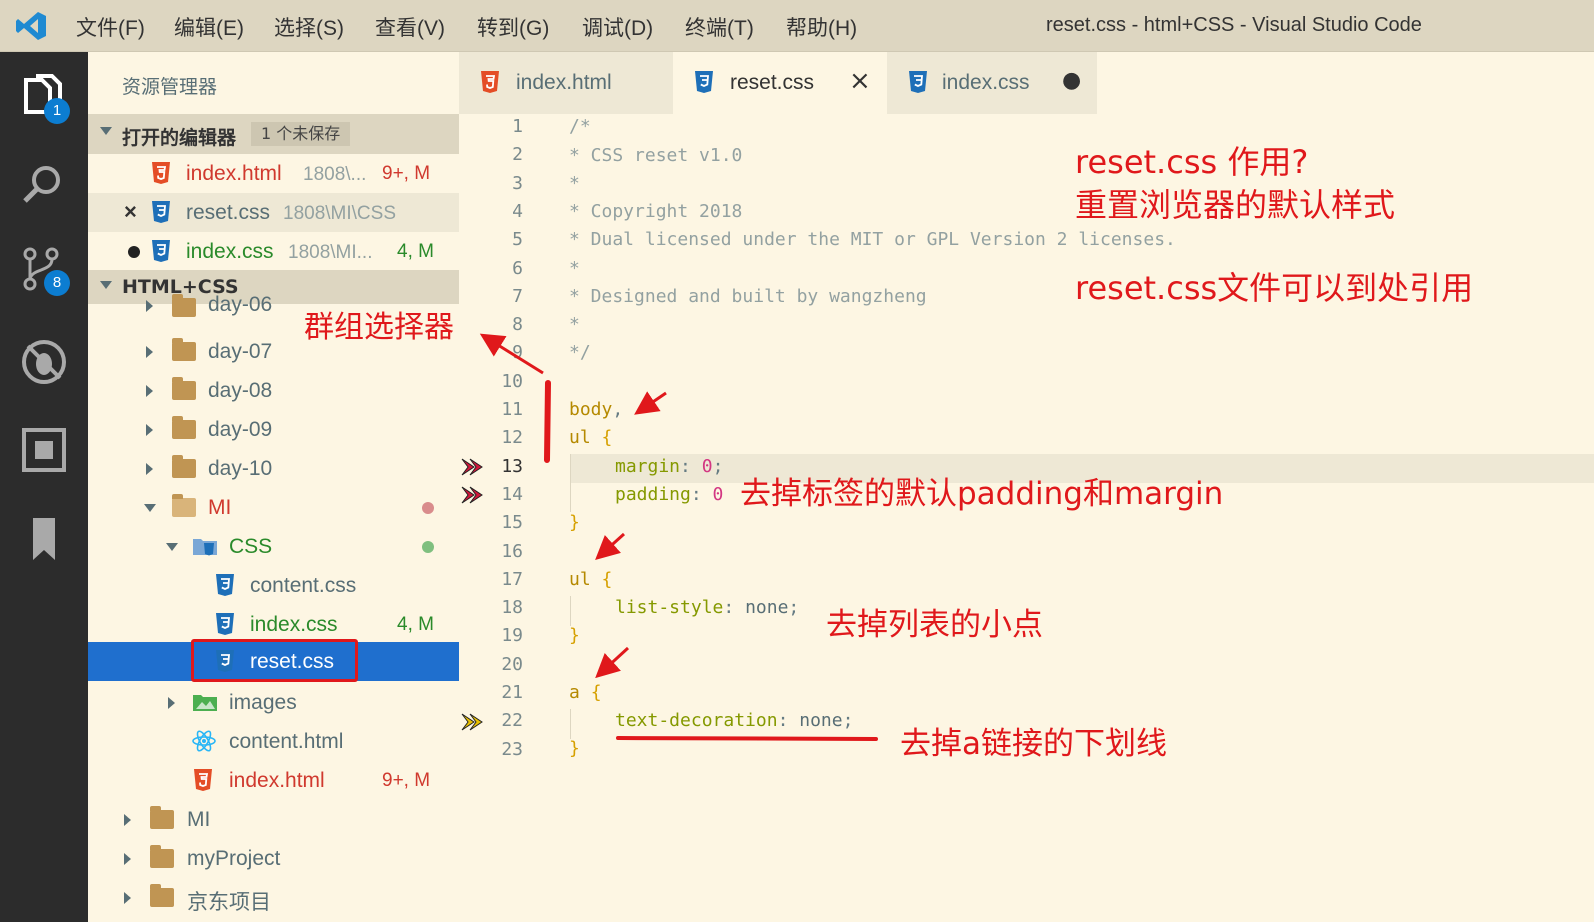 Image resolution: width=1594 pixels, height=922 pixels. What do you see at coordinates (747, 738) in the screenshot?
I see `underline-mark` at bounding box center [747, 738].